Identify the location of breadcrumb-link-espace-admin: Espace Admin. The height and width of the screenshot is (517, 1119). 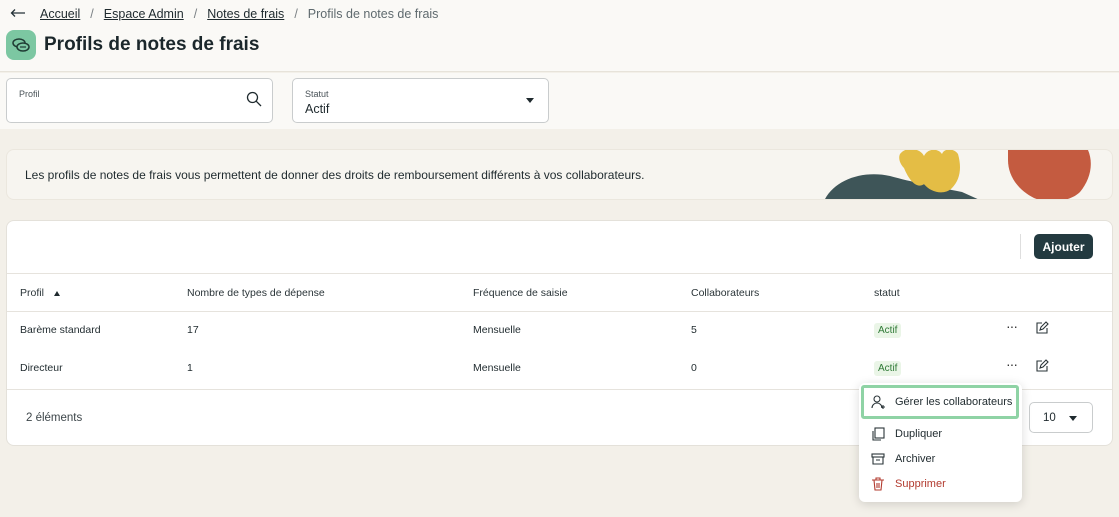
(144, 14).